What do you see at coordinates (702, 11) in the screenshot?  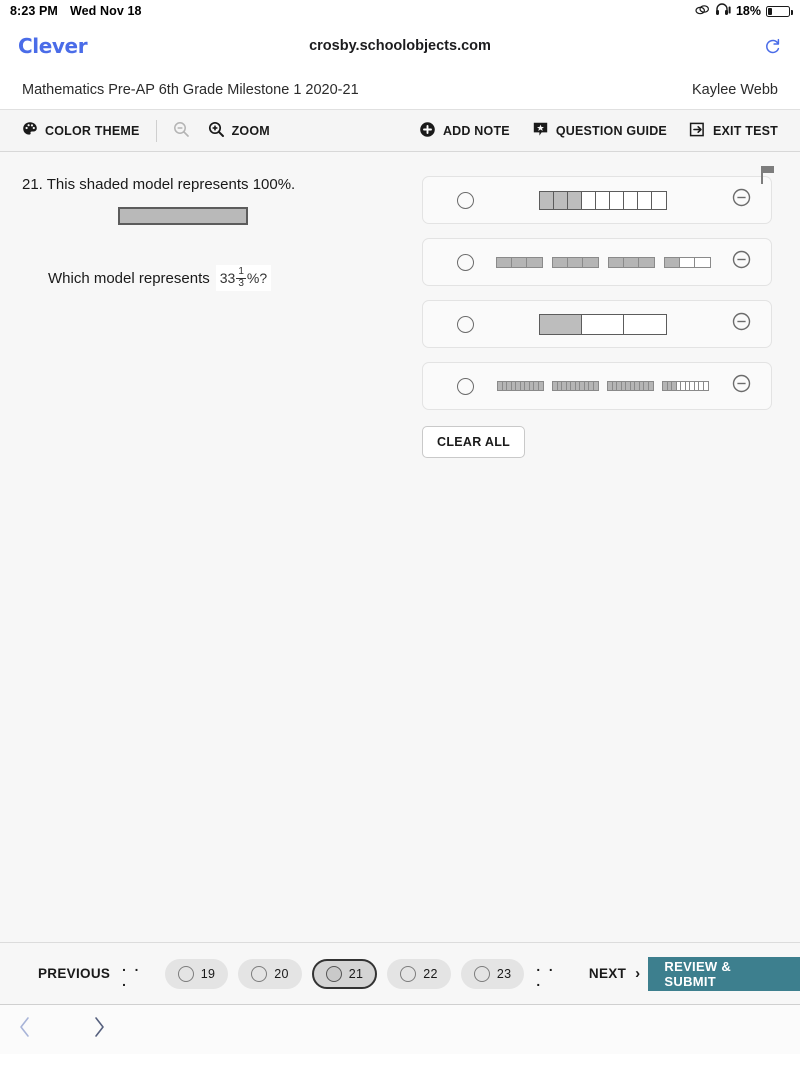 I see `screen-mirroring-icon` at bounding box center [702, 11].